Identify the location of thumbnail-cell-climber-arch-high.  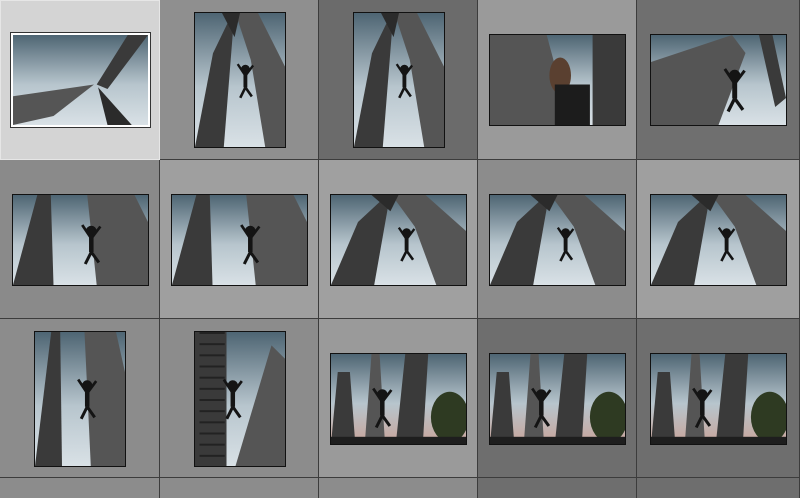
(398, 80).